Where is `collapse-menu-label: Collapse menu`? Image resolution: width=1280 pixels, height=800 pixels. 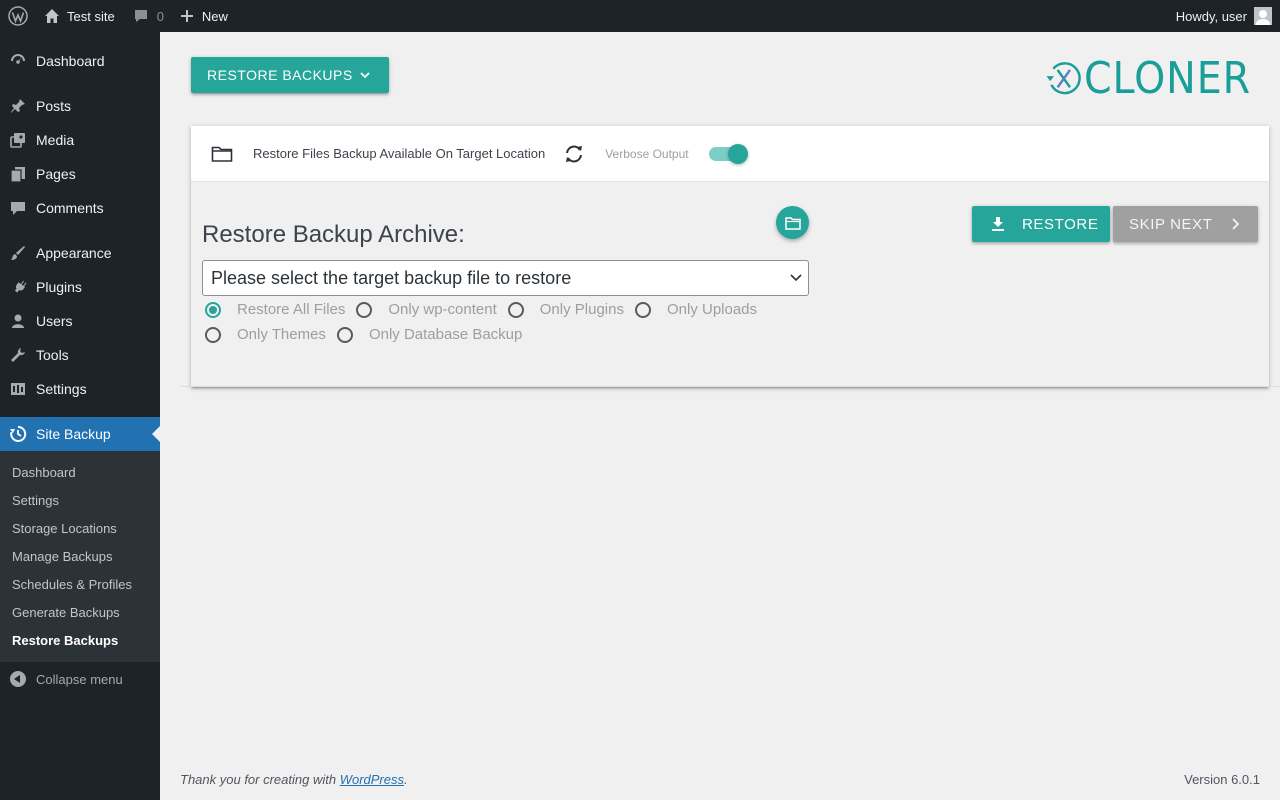 collapse-menu-label: Collapse menu is located at coordinates (79, 679).